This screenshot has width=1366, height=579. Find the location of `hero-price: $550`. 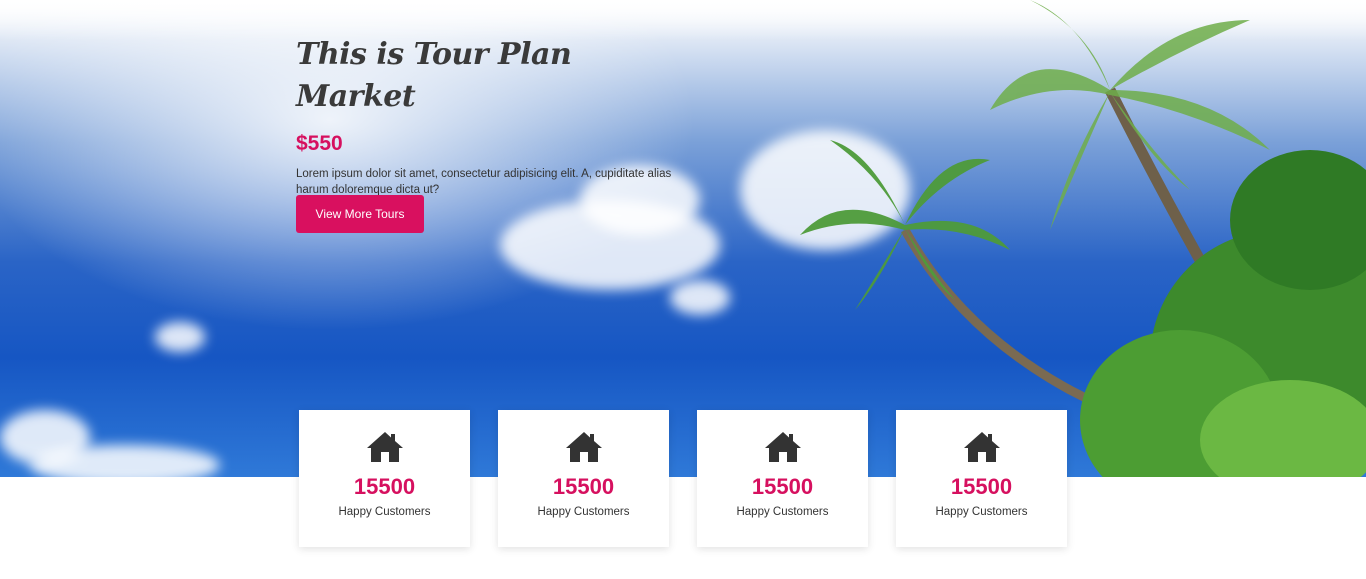

hero-price: $550 is located at coordinates (319, 143).